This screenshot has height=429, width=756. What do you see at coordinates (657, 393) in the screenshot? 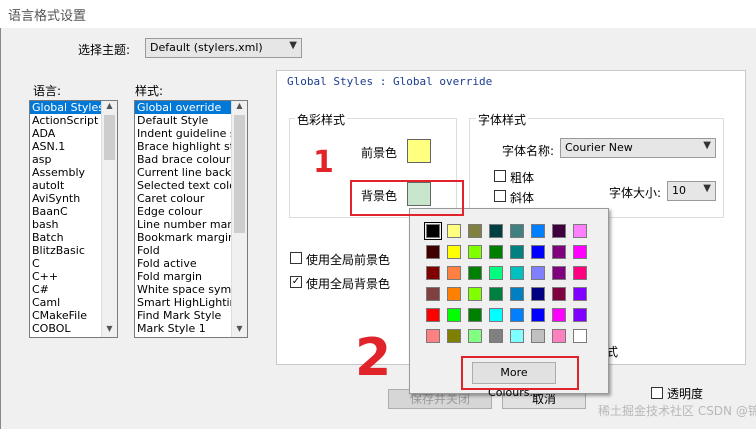
I see `transparency-checkbox` at bounding box center [657, 393].